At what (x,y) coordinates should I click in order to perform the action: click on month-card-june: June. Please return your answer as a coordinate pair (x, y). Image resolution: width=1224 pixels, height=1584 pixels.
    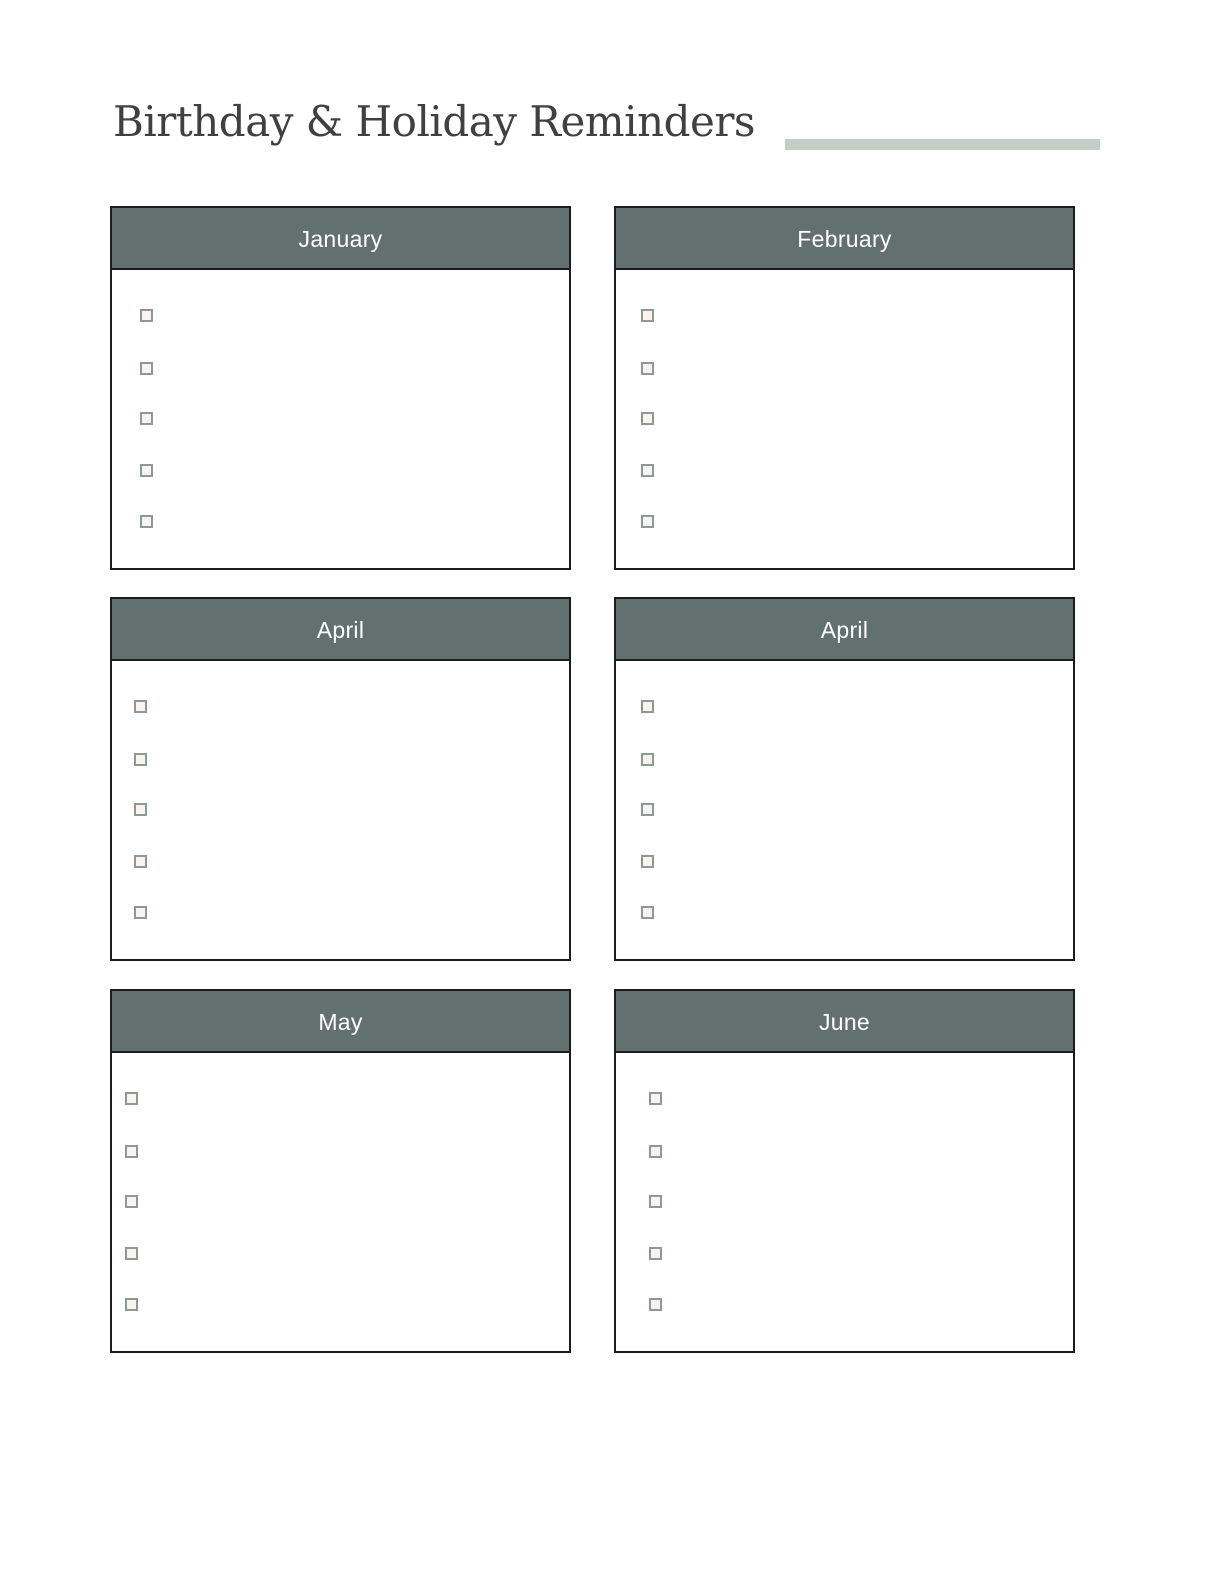
    Looking at the image, I should click on (844, 1171).